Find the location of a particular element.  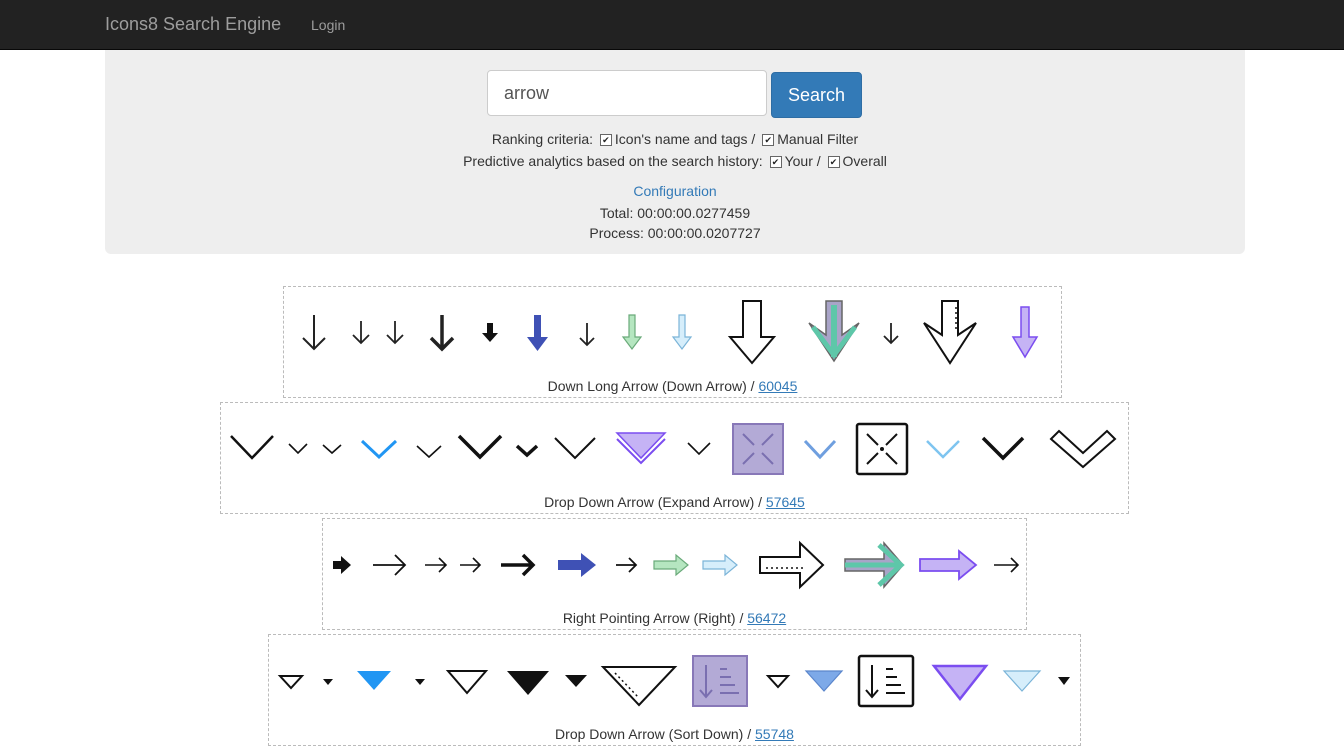

group-count-link: 57645 is located at coordinates (785, 502).